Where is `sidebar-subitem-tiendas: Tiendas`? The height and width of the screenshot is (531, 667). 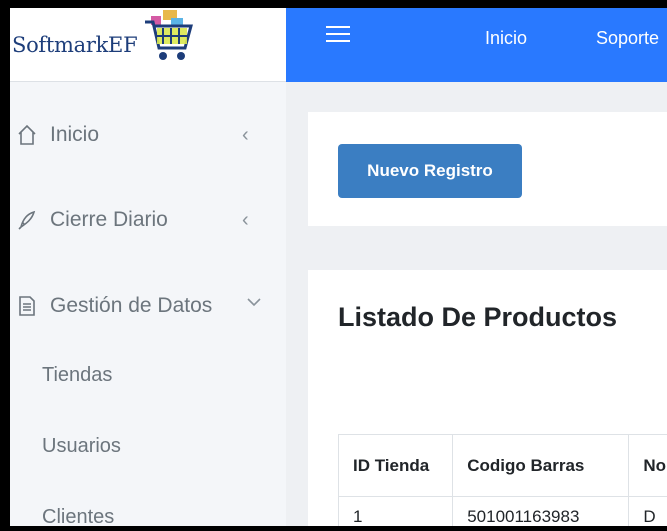
sidebar-subitem-tiendas: Tiendas is located at coordinates (77, 375).